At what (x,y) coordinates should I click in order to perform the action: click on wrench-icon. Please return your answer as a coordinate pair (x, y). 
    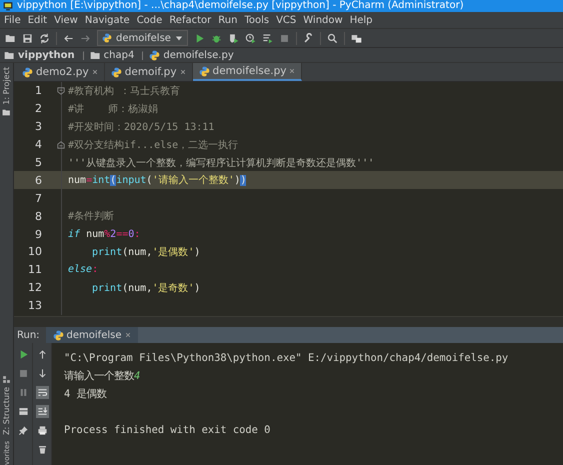
    Looking at the image, I should click on (308, 38).